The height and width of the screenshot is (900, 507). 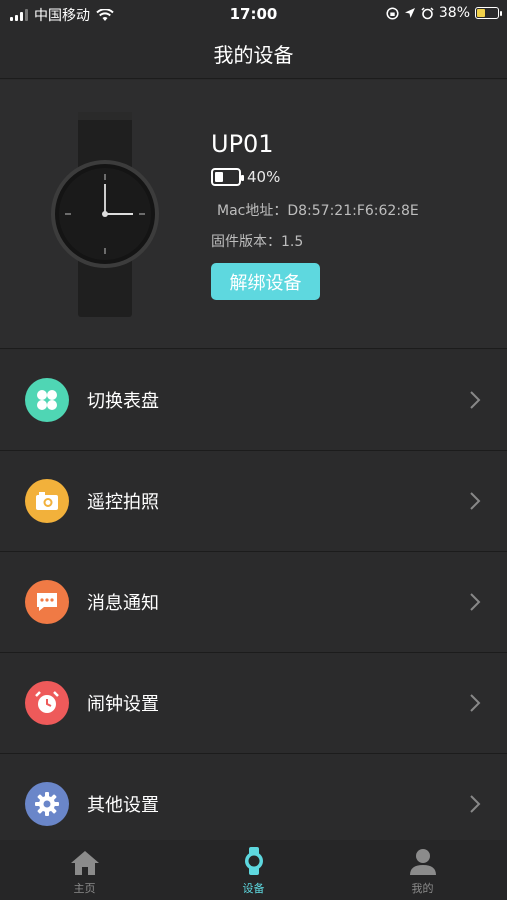 What do you see at coordinates (105, 214) in the screenshot?
I see `watch-image` at bounding box center [105, 214].